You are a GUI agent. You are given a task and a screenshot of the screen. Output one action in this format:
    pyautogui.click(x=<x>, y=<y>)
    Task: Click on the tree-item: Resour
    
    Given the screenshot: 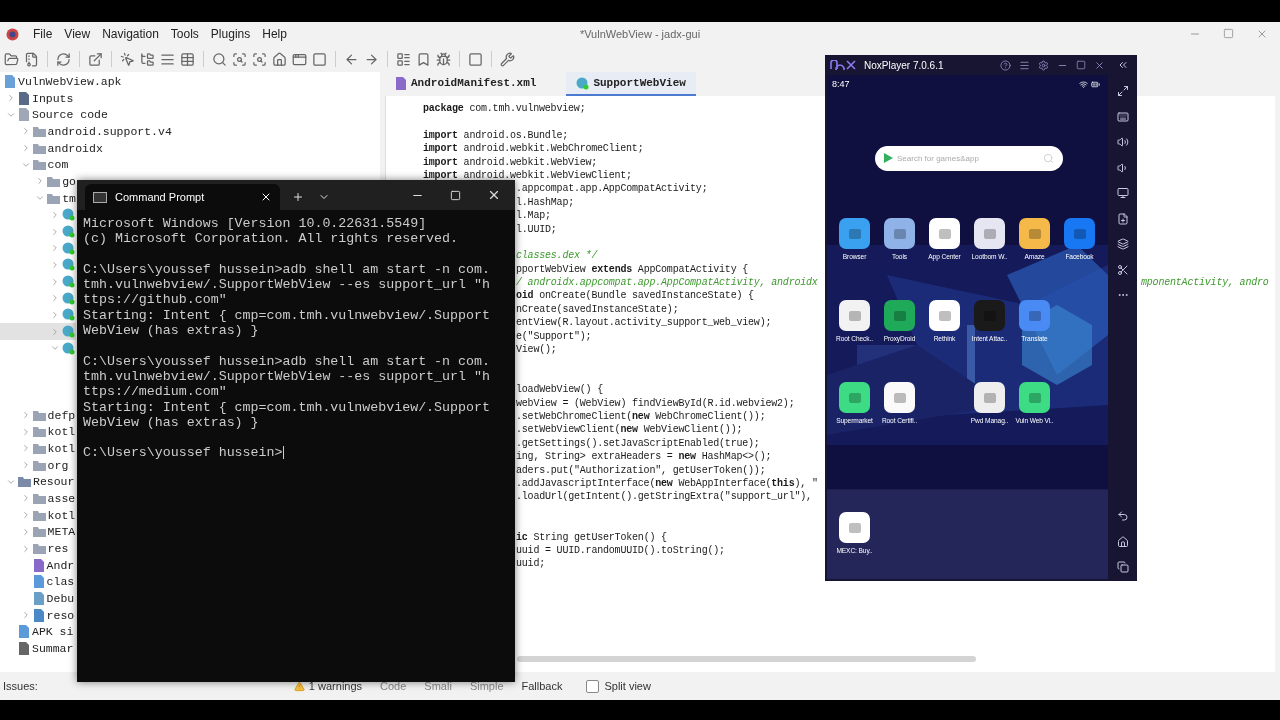 What is the action you would take?
    pyautogui.click(x=38, y=482)
    